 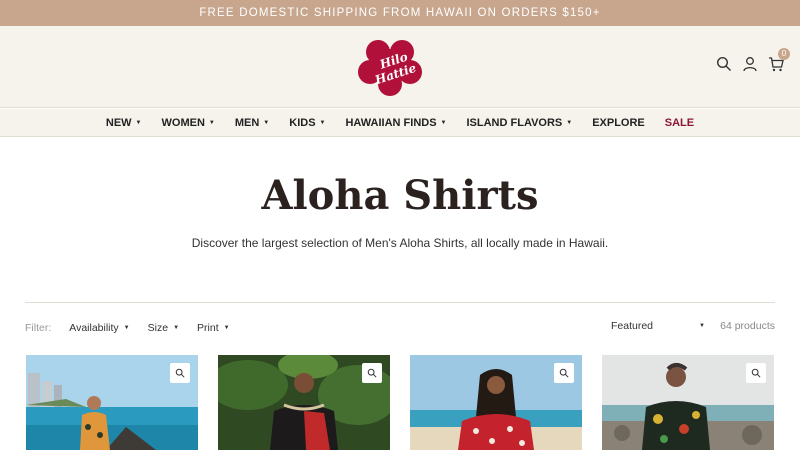 I want to click on sort-select: Featured ▼, so click(x=658, y=326).